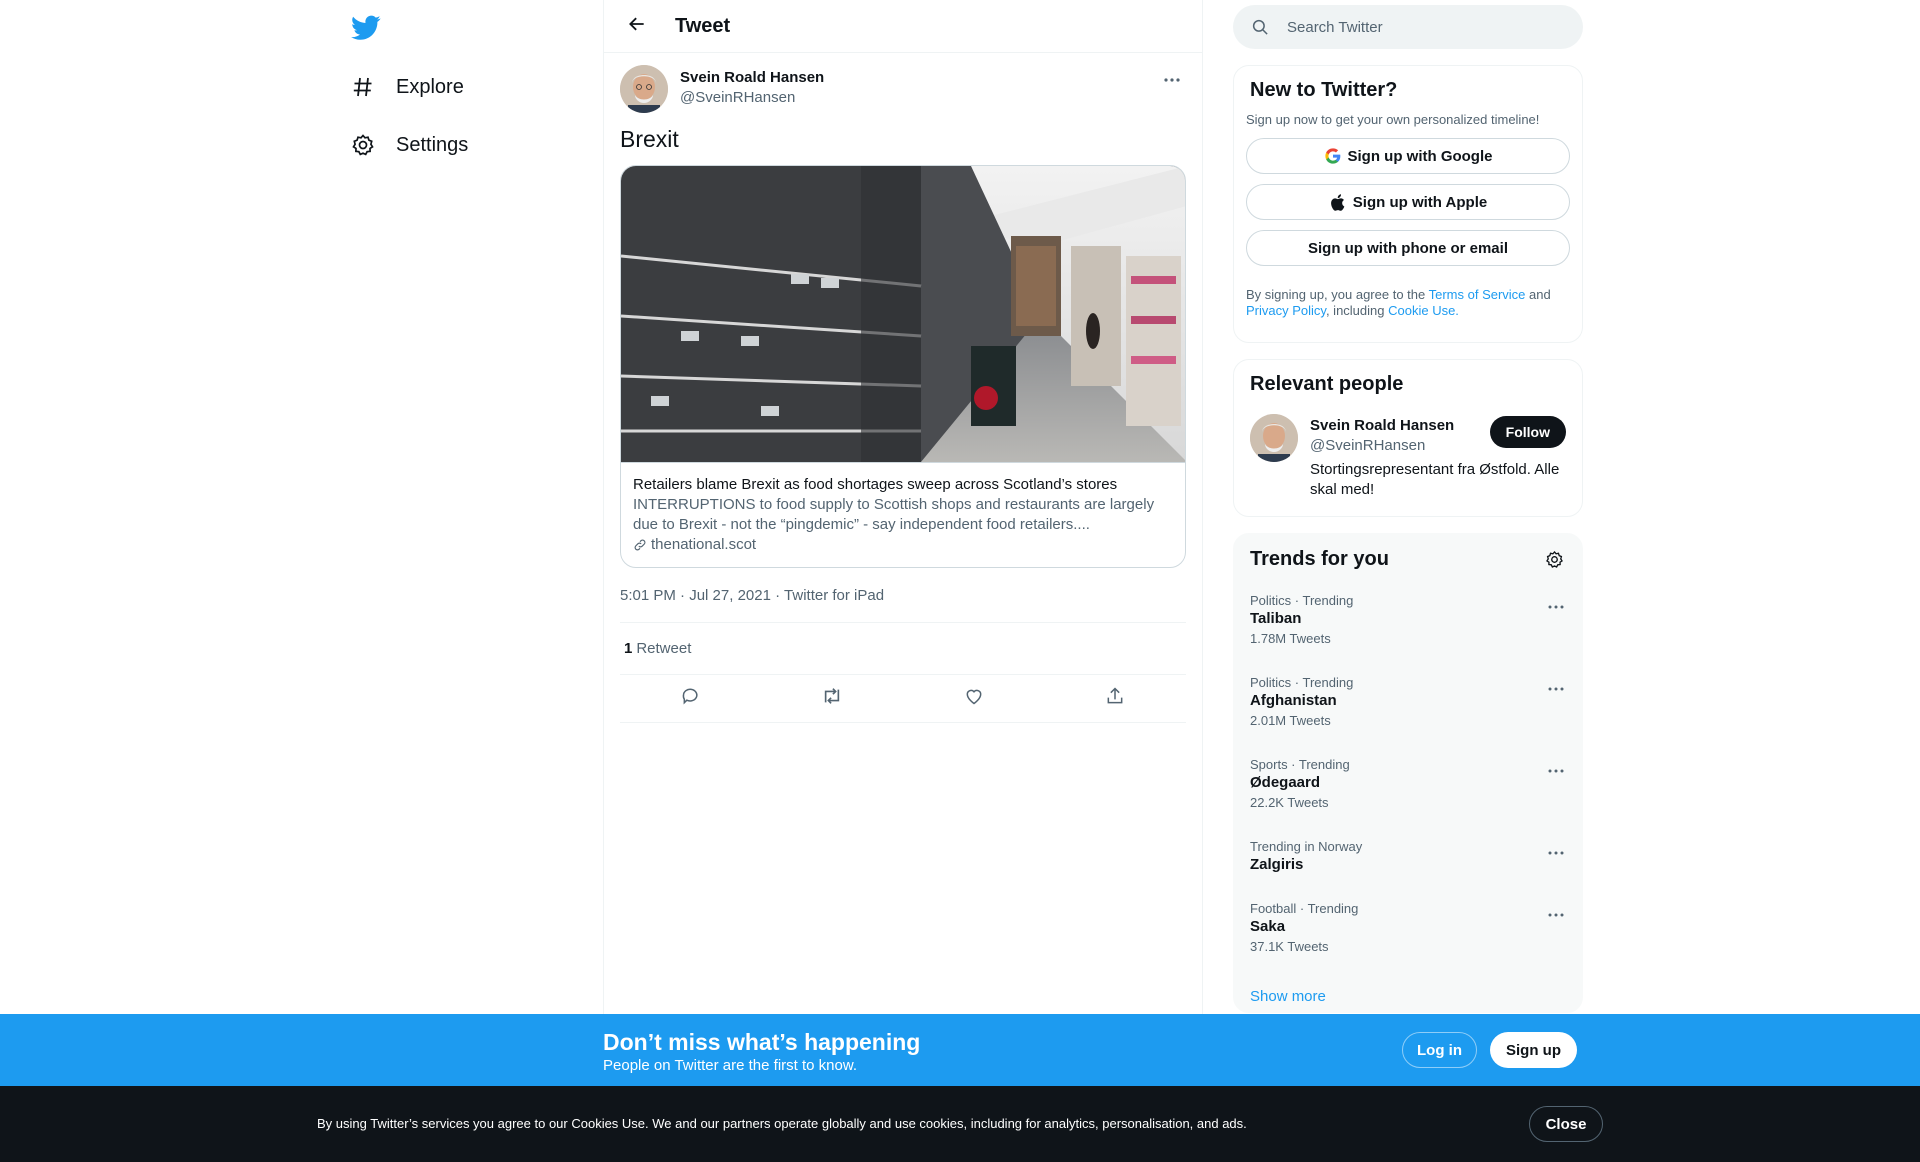  Describe the element at coordinates (1333, 156) in the screenshot. I see `google-icon` at that location.